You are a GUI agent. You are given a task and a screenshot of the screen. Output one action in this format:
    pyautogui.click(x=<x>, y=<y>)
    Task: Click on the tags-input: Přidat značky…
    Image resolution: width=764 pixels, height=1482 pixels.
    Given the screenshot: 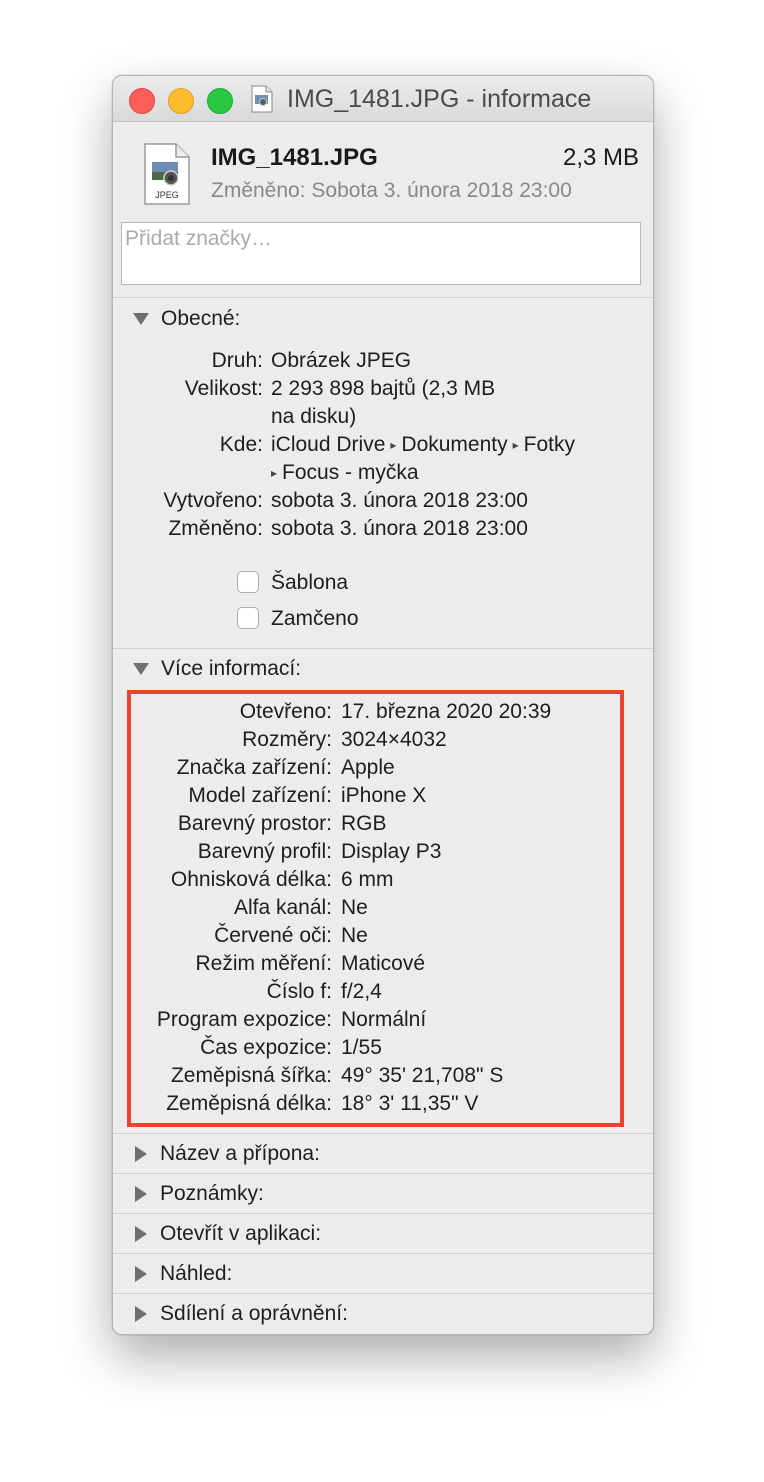 What is the action you would take?
    pyautogui.click(x=381, y=253)
    